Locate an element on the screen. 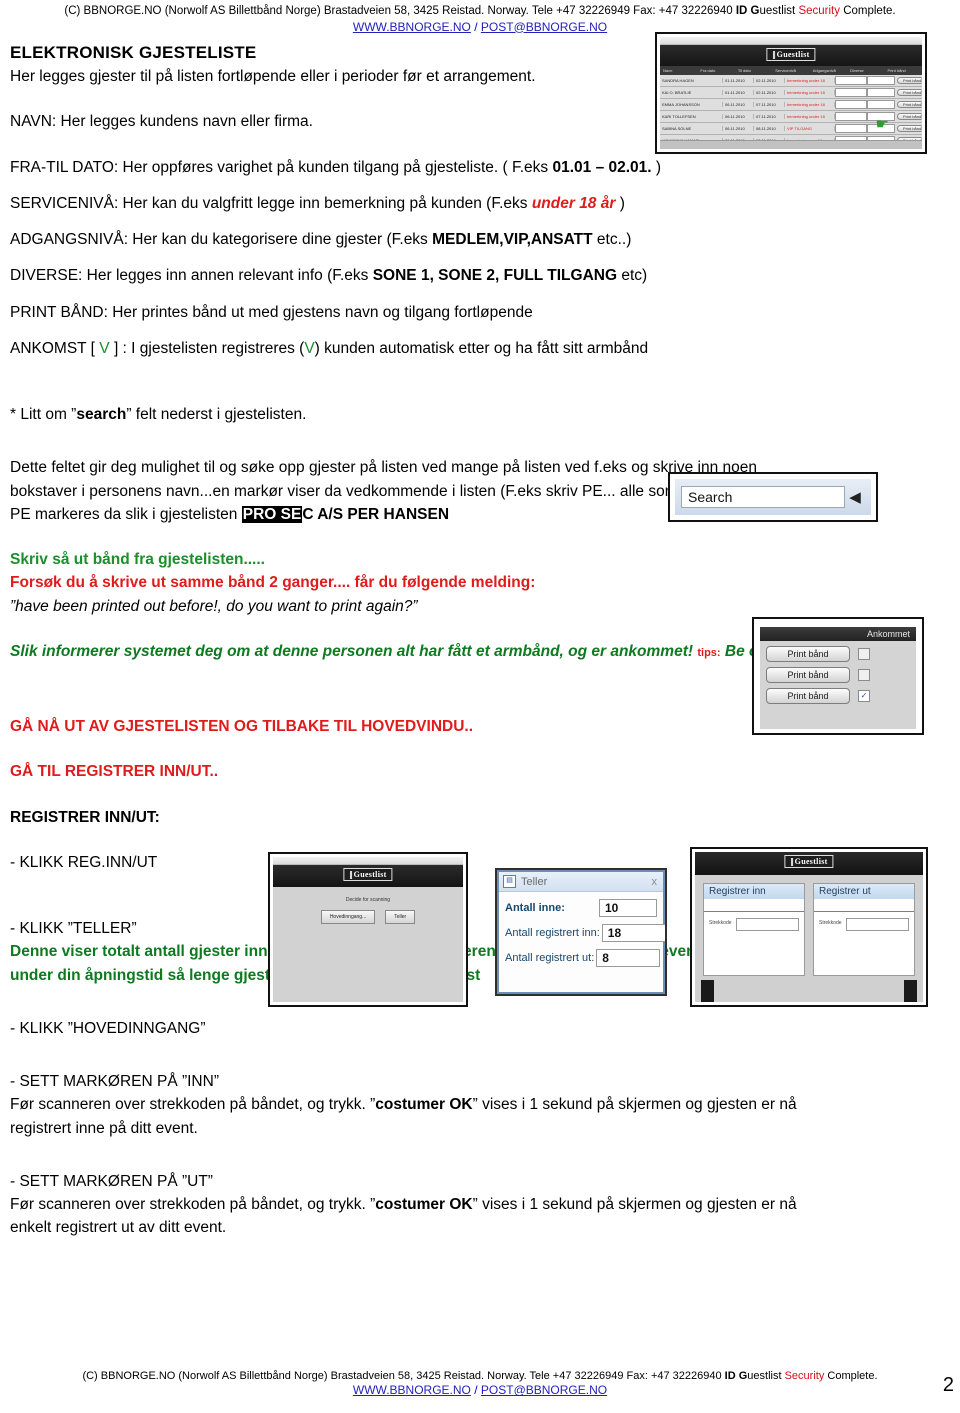 This screenshot has width=960, height=1413. antall-registrert-inn-value: 18 is located at coordinates (633, 933).